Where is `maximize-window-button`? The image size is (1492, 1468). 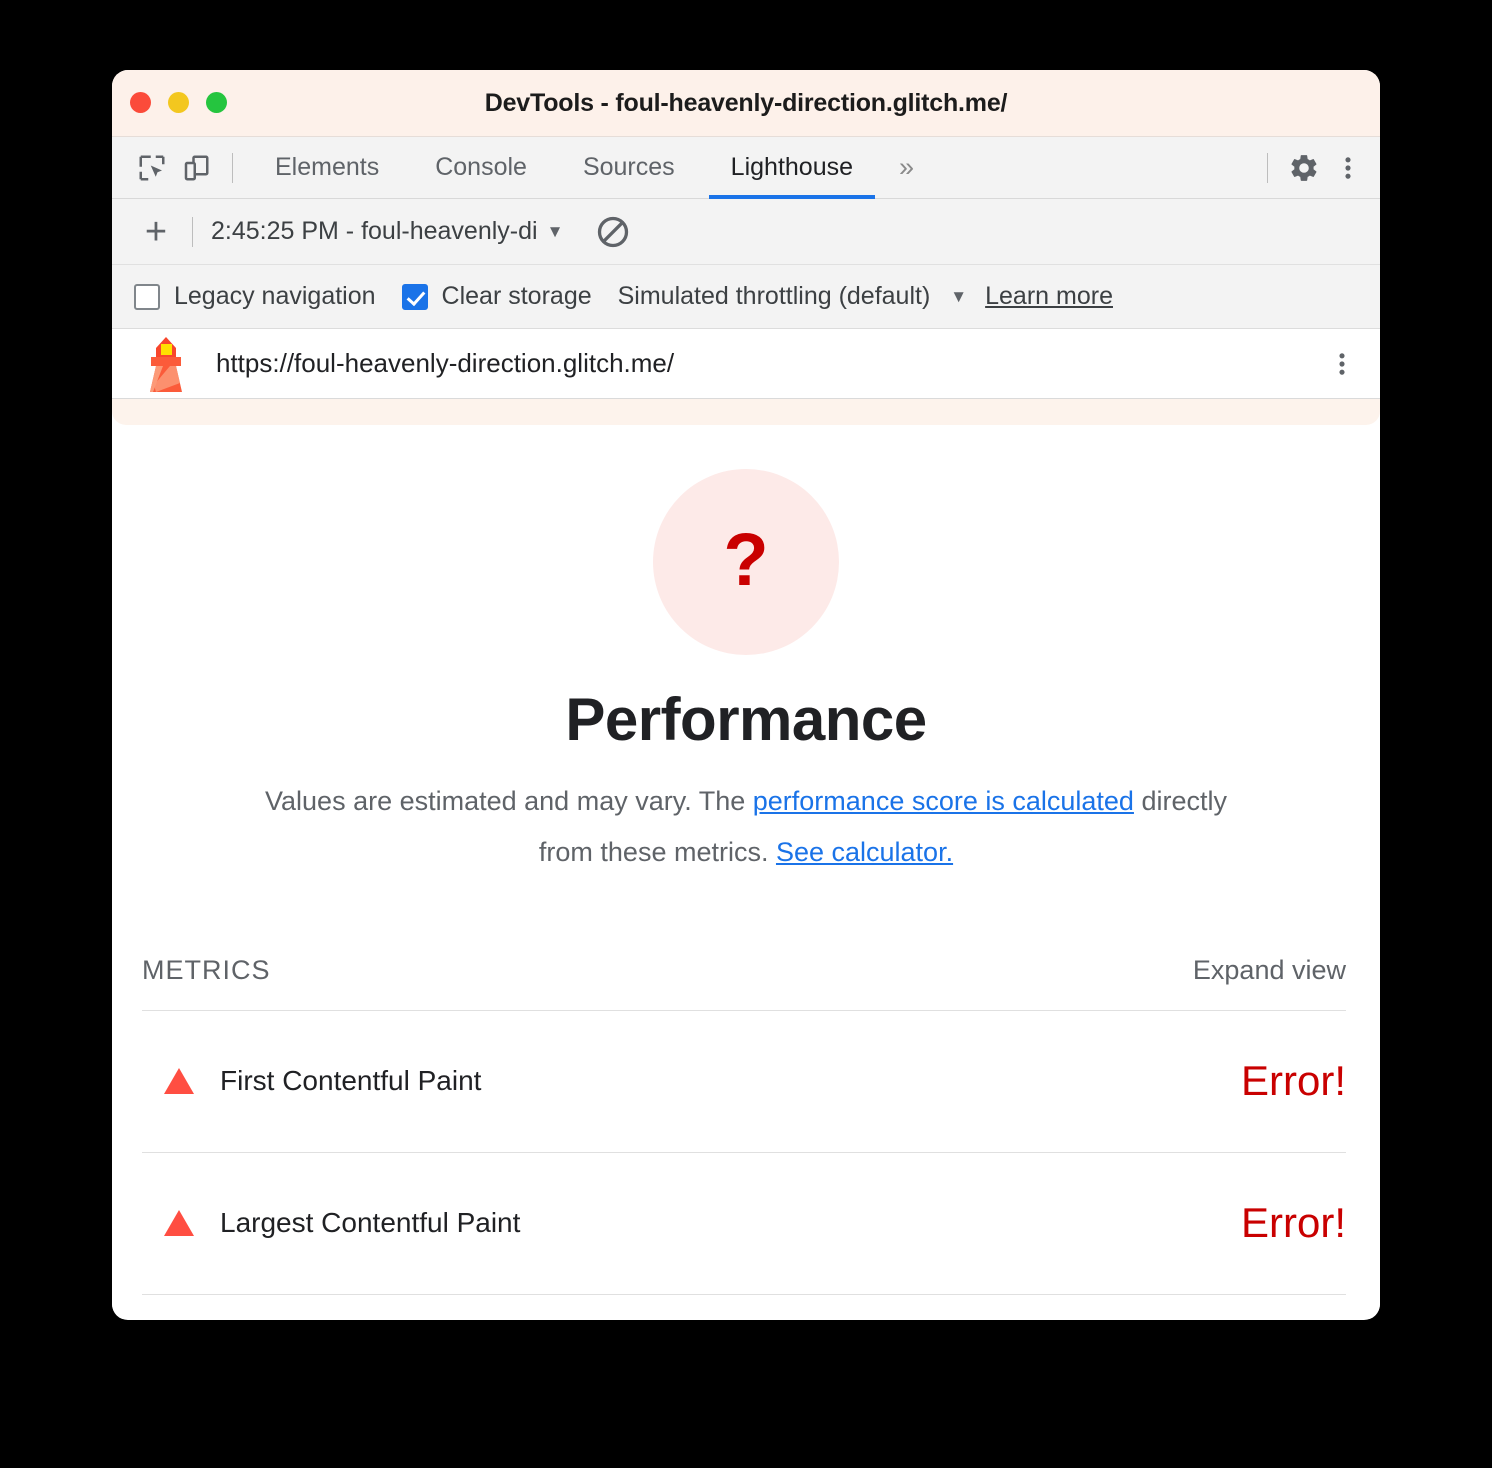
maximize-window-button is located at coordinates (216, 102).